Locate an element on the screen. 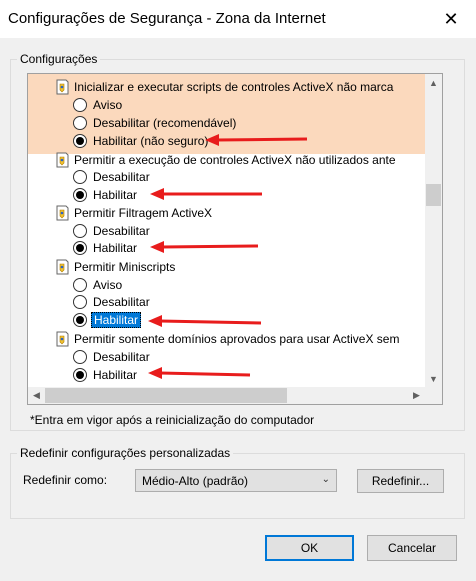  scrollbar-corner is located at coordinates (433, 395).